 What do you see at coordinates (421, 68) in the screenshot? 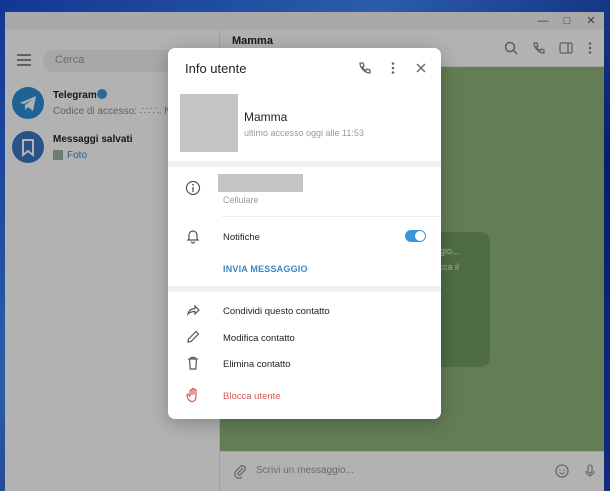
I see `close-icon` at bounding box center [421, 68].